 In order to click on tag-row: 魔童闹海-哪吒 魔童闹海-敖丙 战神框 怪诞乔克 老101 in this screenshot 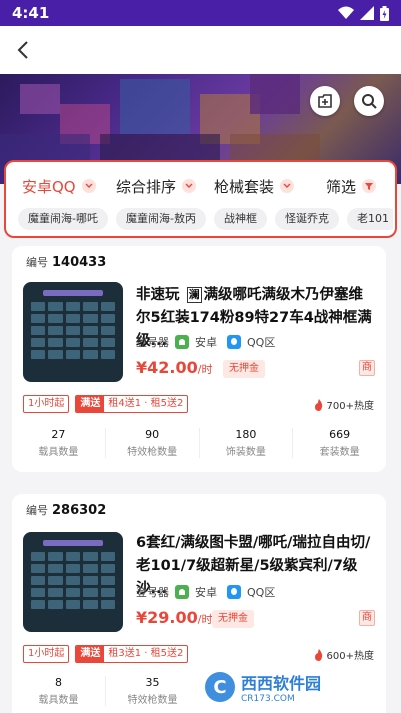, I will do `click(205, 220)`.